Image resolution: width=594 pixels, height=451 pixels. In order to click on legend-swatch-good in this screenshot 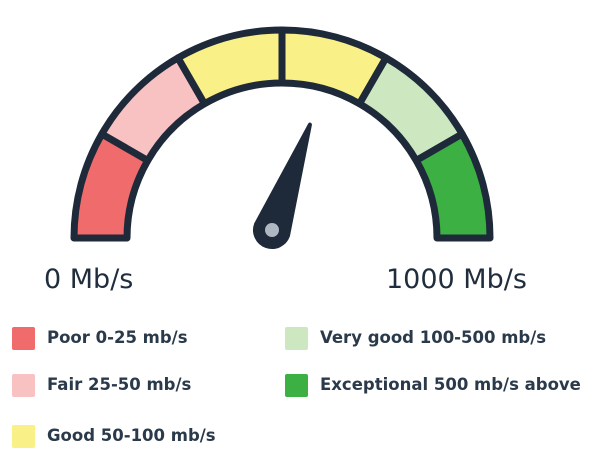, I will do `click(23, 436)`.